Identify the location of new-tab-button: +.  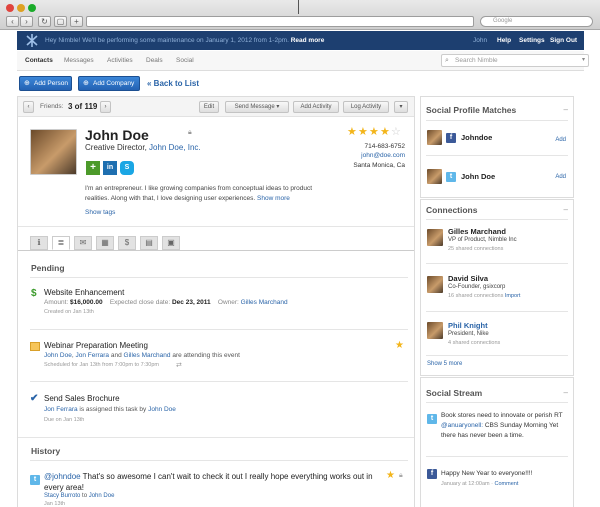
(76, 21).